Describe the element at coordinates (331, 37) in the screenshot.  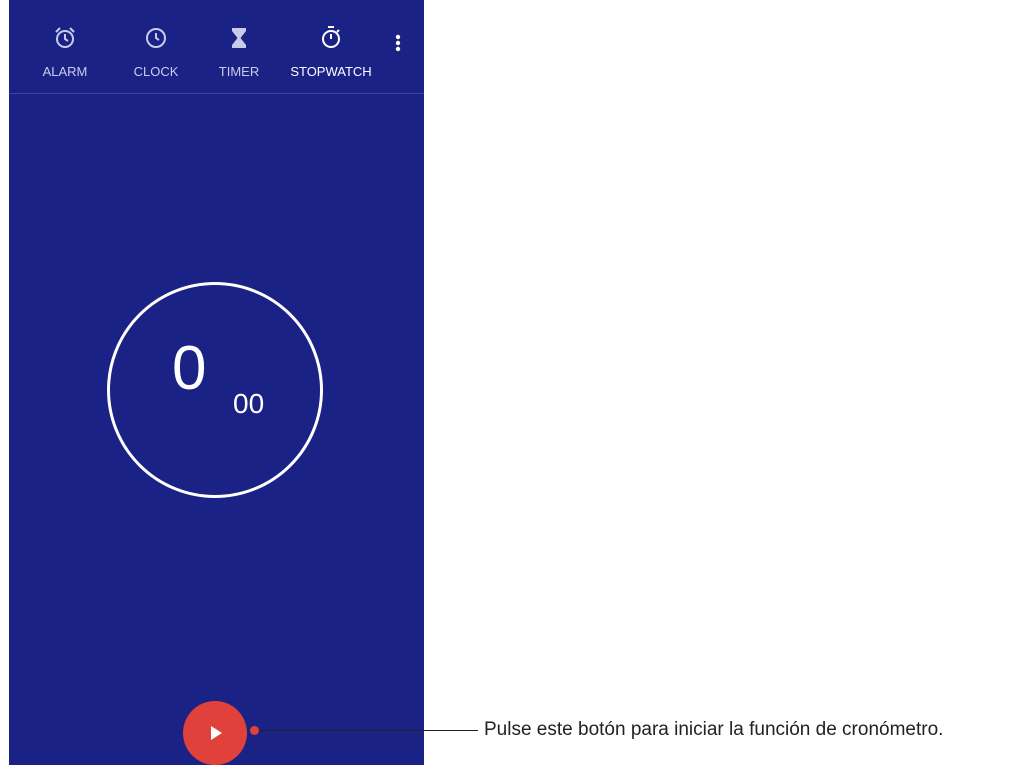
I see `stopwatch-icon` at that location.